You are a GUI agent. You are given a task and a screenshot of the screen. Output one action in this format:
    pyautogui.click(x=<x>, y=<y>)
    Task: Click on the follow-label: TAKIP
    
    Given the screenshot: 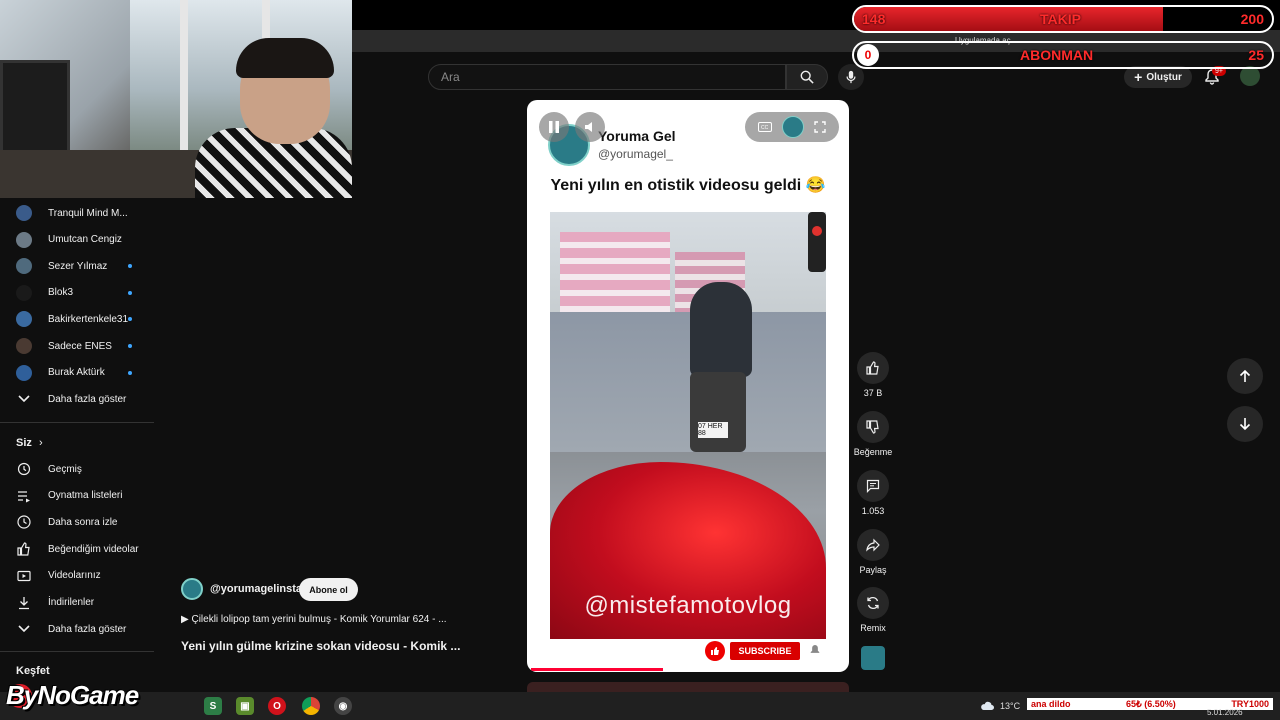 What is the action you would take?
    pyautogui.click(x=1060, y=19)
    